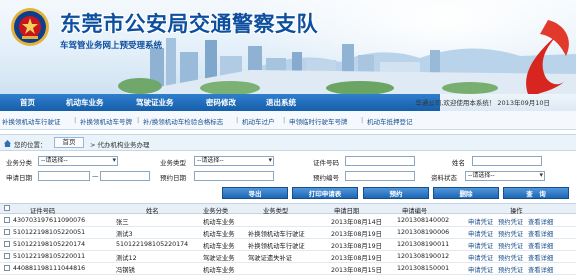 The width and height of the screenshot is (576, 276). What do you see at coordinates (423, 232) in the screenshot?
I see `cell-app-no: 1201308190006` at bounding box center [423, 232].